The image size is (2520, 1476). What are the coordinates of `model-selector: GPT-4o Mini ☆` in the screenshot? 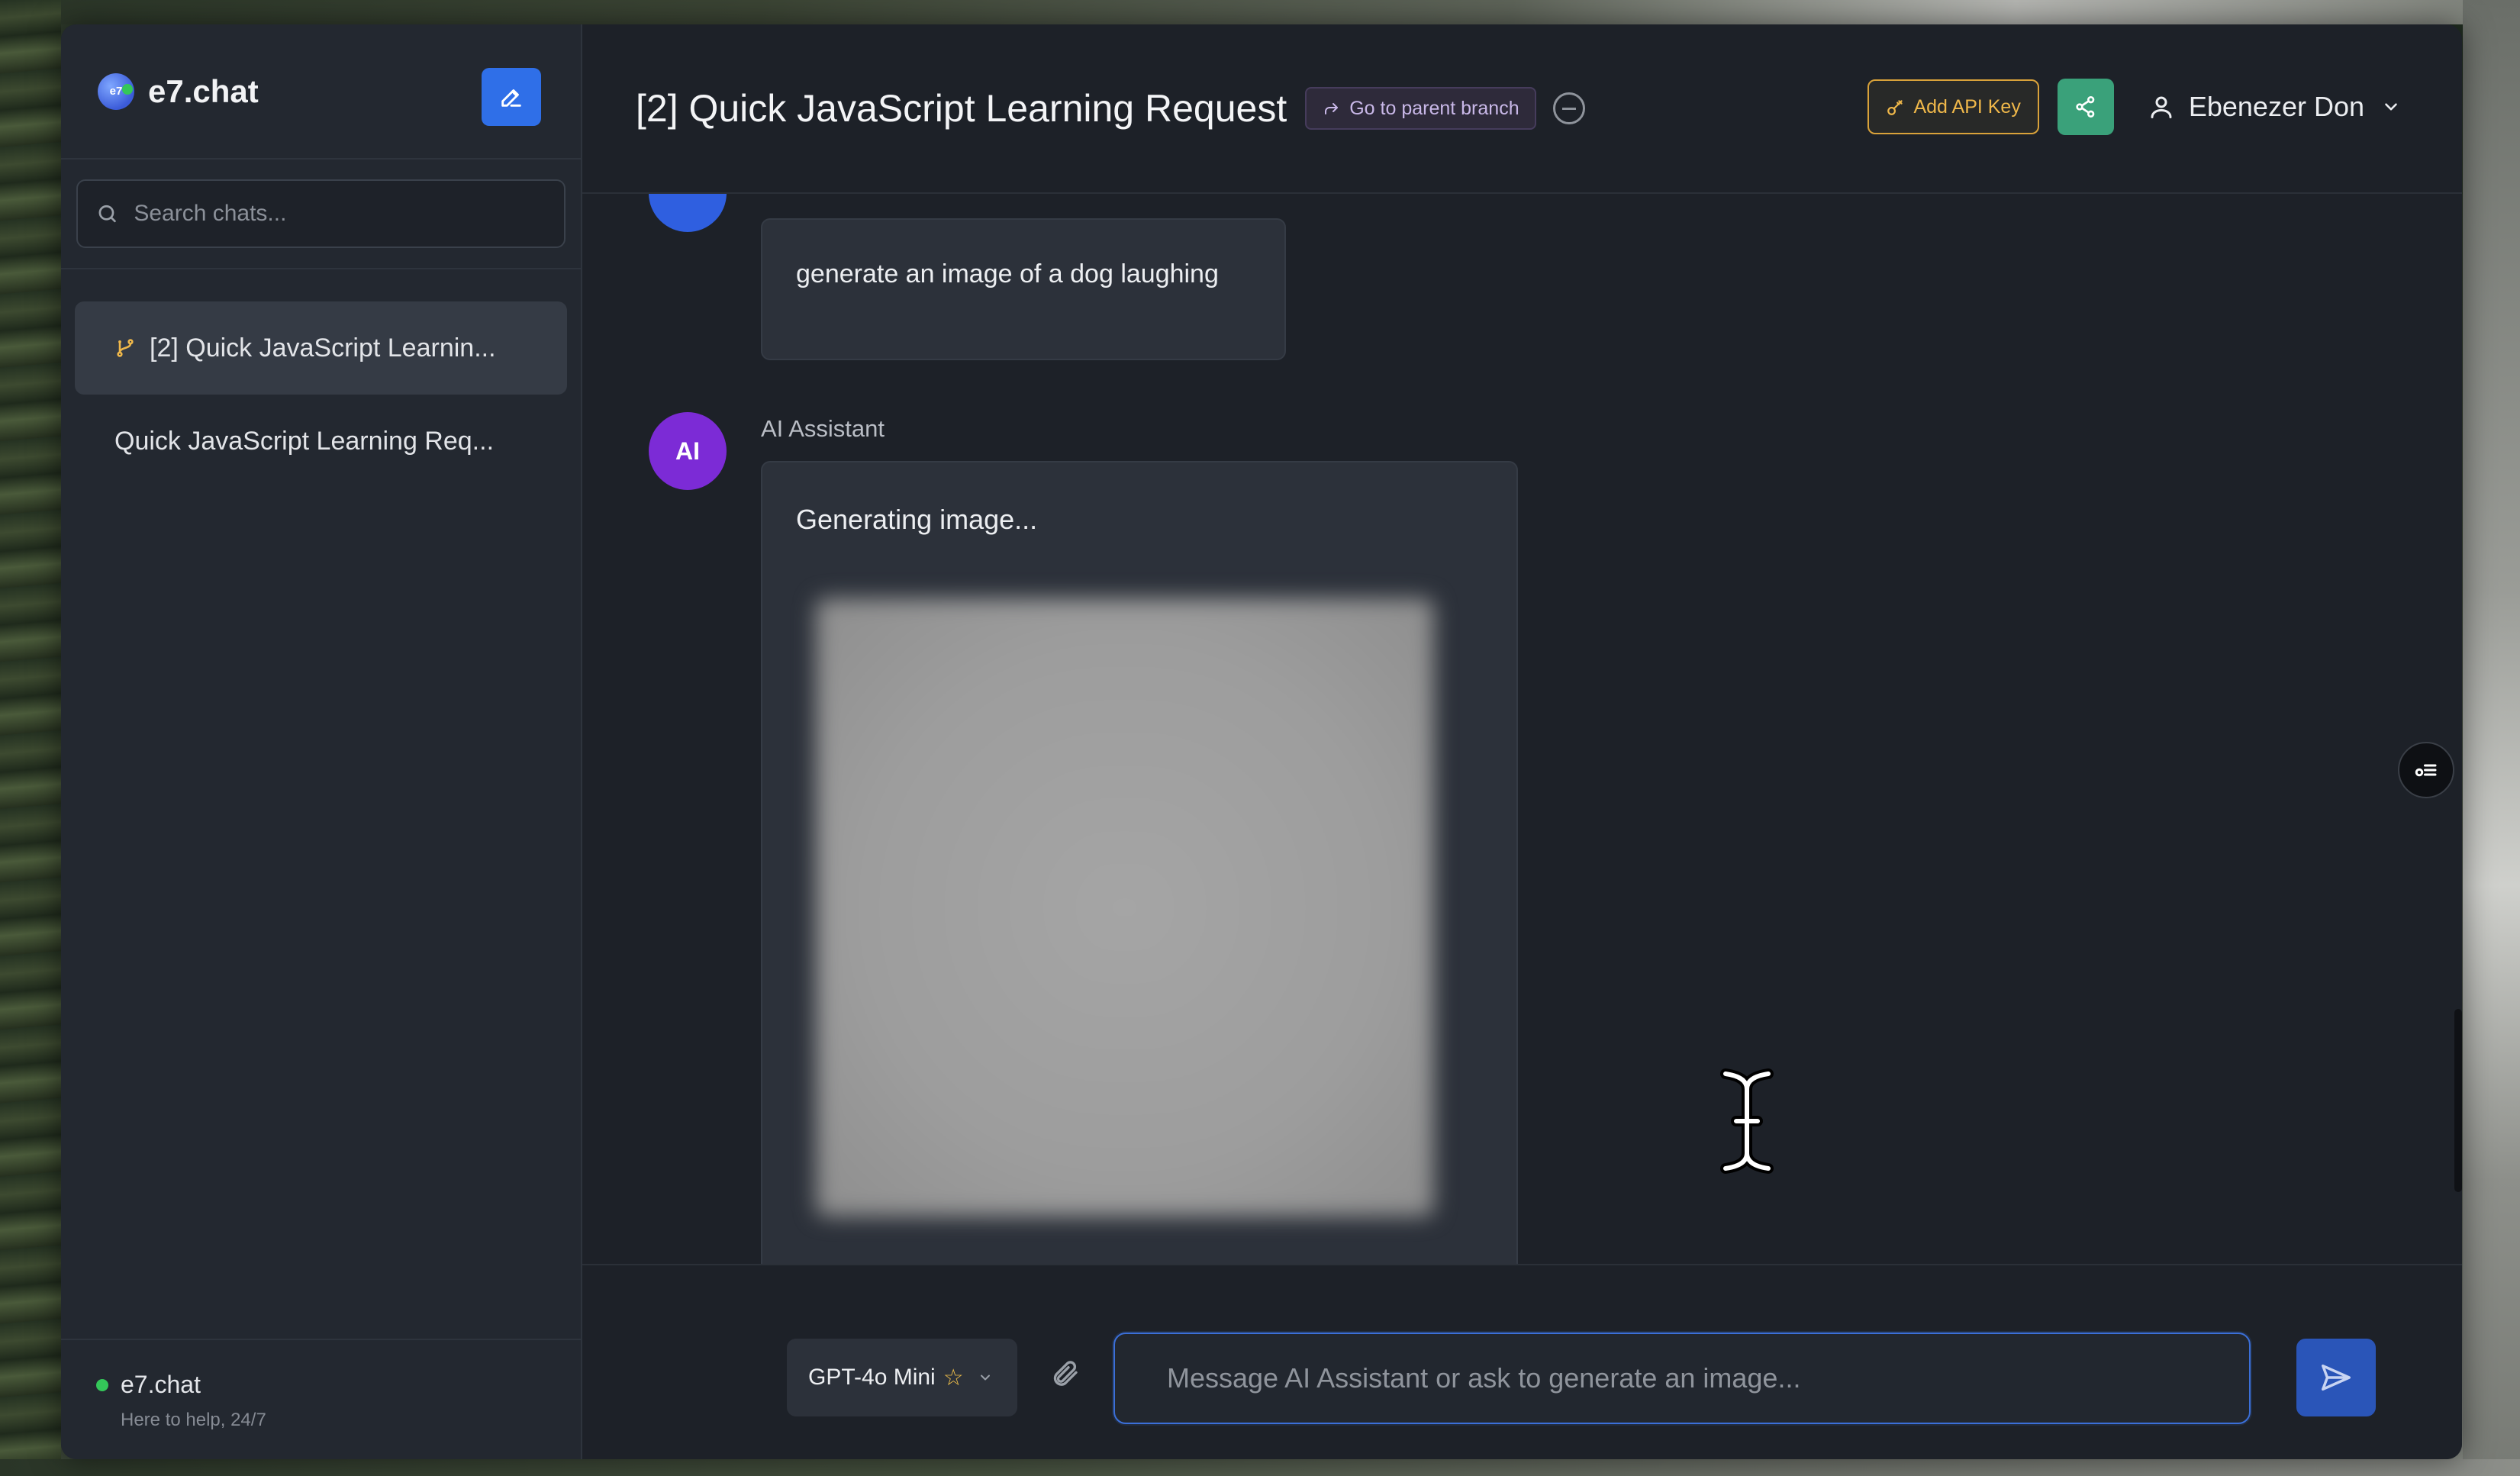 It's located at (902, 1378).